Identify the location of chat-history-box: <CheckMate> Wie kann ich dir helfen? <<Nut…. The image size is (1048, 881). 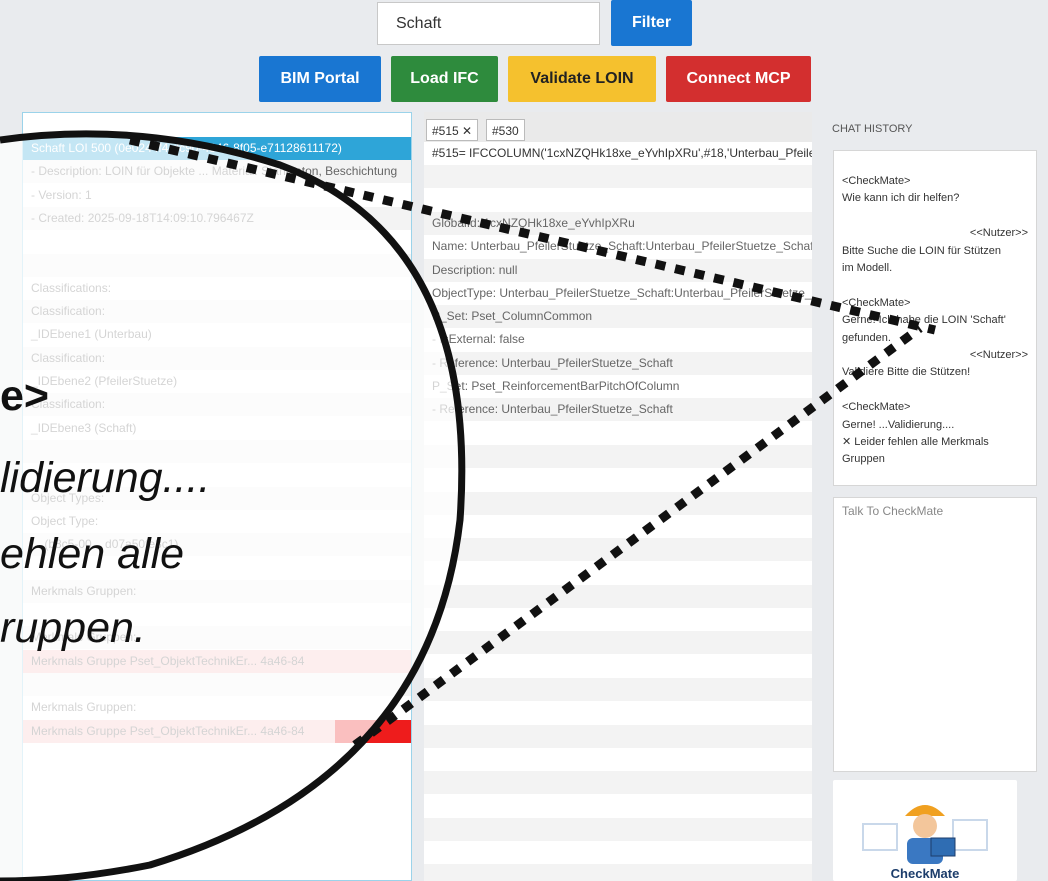
(935, 318).